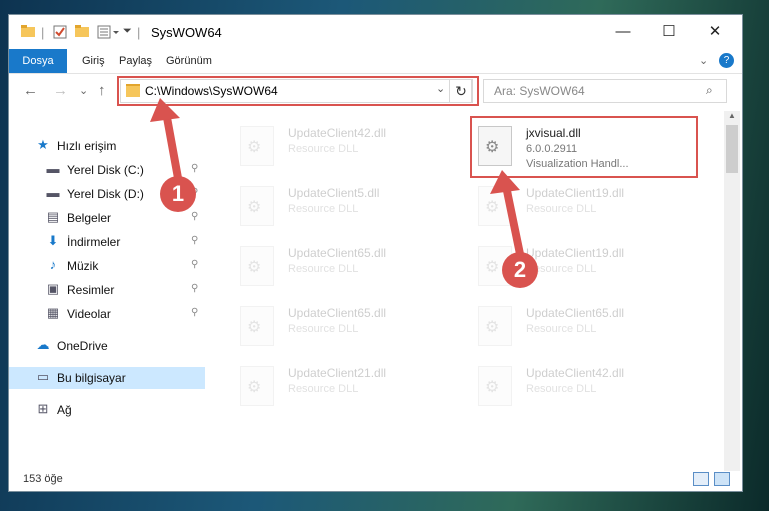  What do you see at coordinates (732, 149) in the screenshot?
I see `scrollbar-thumb` at bounding box center [732, 149].